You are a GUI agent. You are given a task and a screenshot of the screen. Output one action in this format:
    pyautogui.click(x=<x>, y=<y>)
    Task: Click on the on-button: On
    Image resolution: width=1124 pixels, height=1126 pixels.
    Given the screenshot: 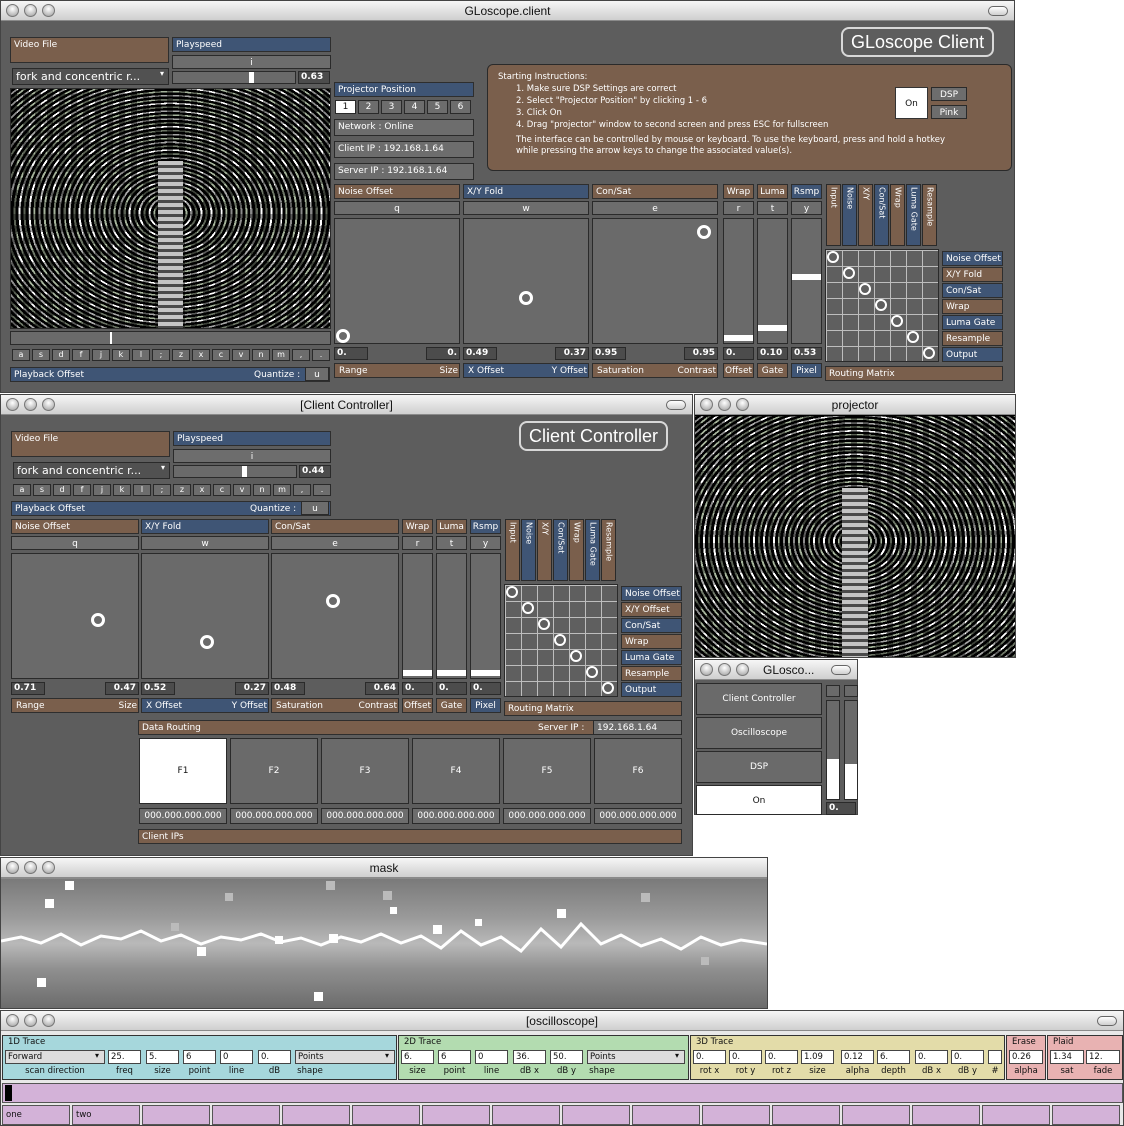 What is the action you would take?
    pyautogui.click(x=911, y=103)
    